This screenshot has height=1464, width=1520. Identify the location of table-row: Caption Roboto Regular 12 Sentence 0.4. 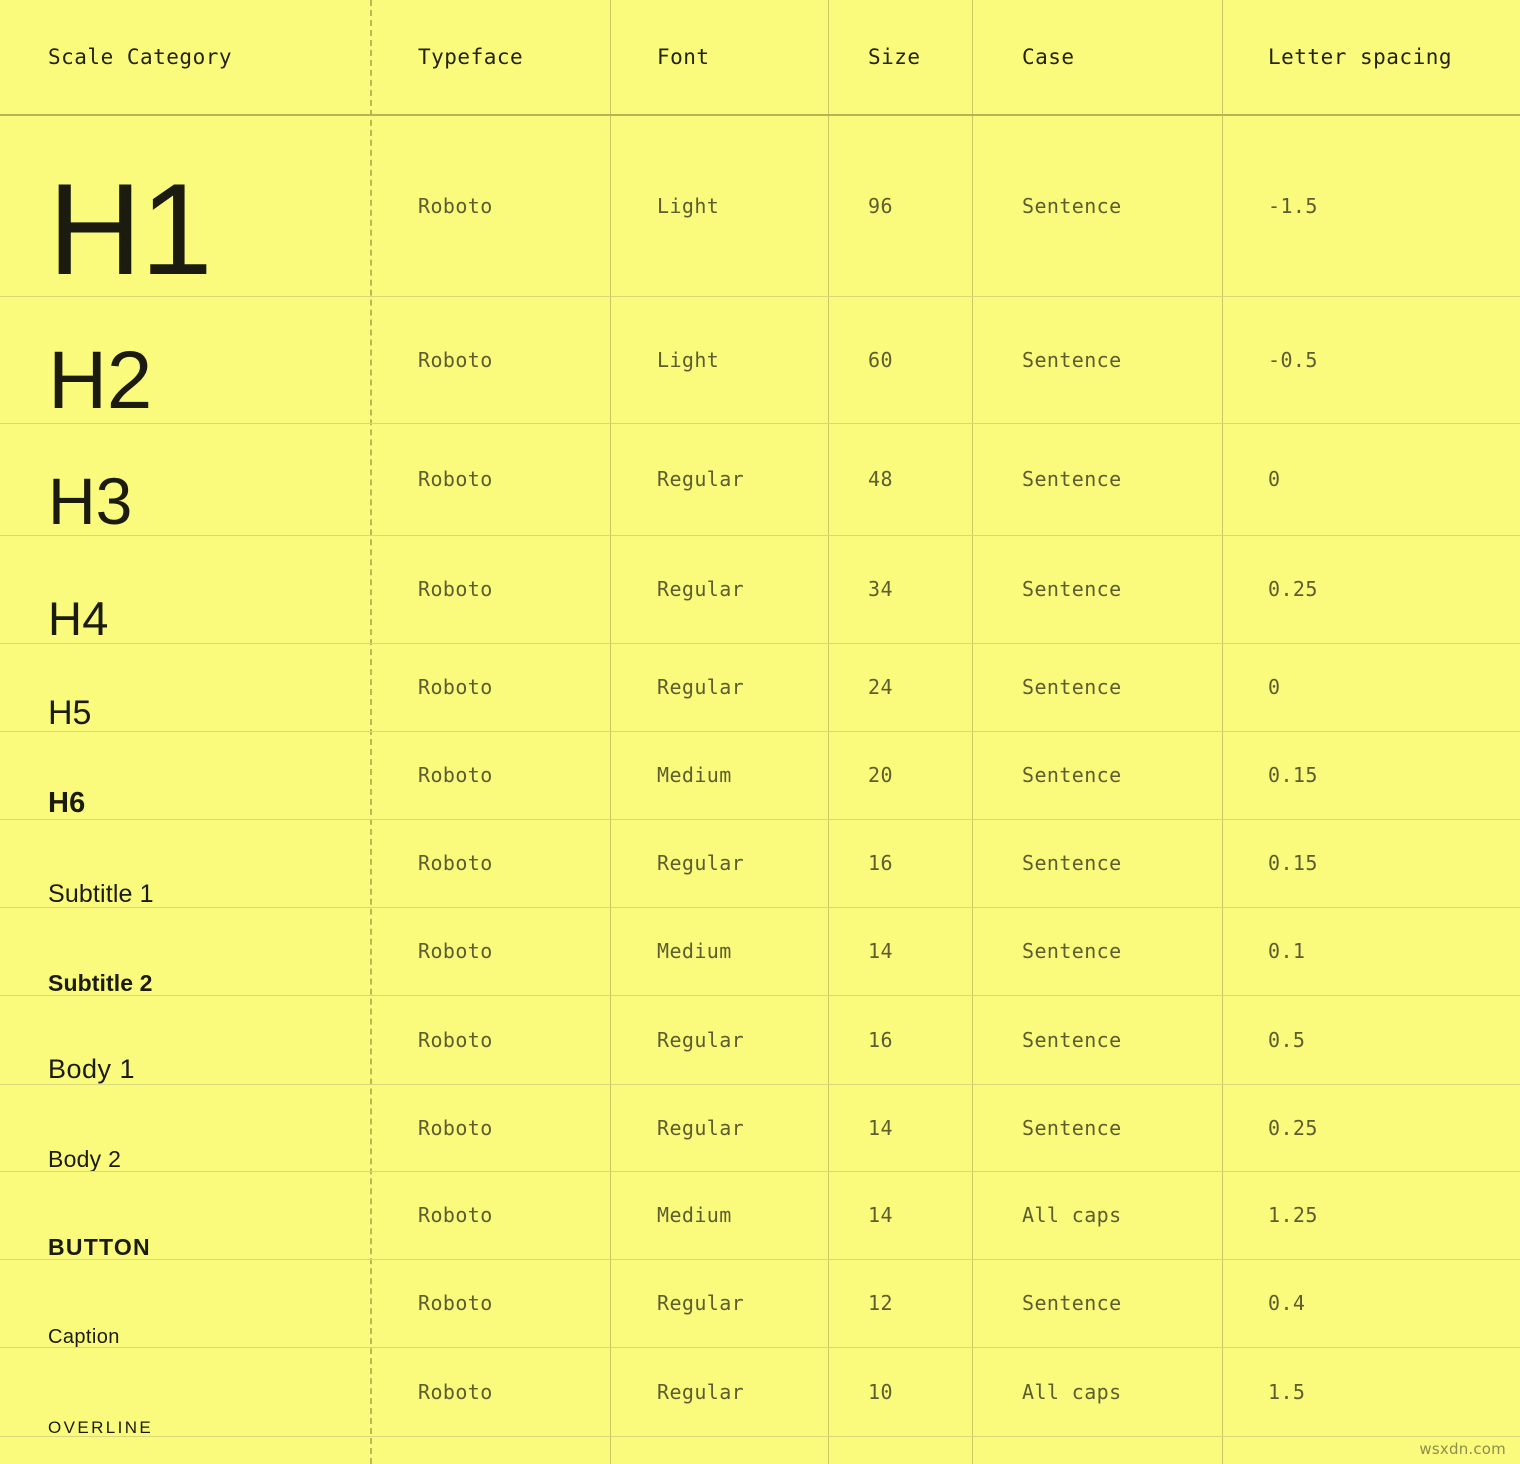
(760, 1303).